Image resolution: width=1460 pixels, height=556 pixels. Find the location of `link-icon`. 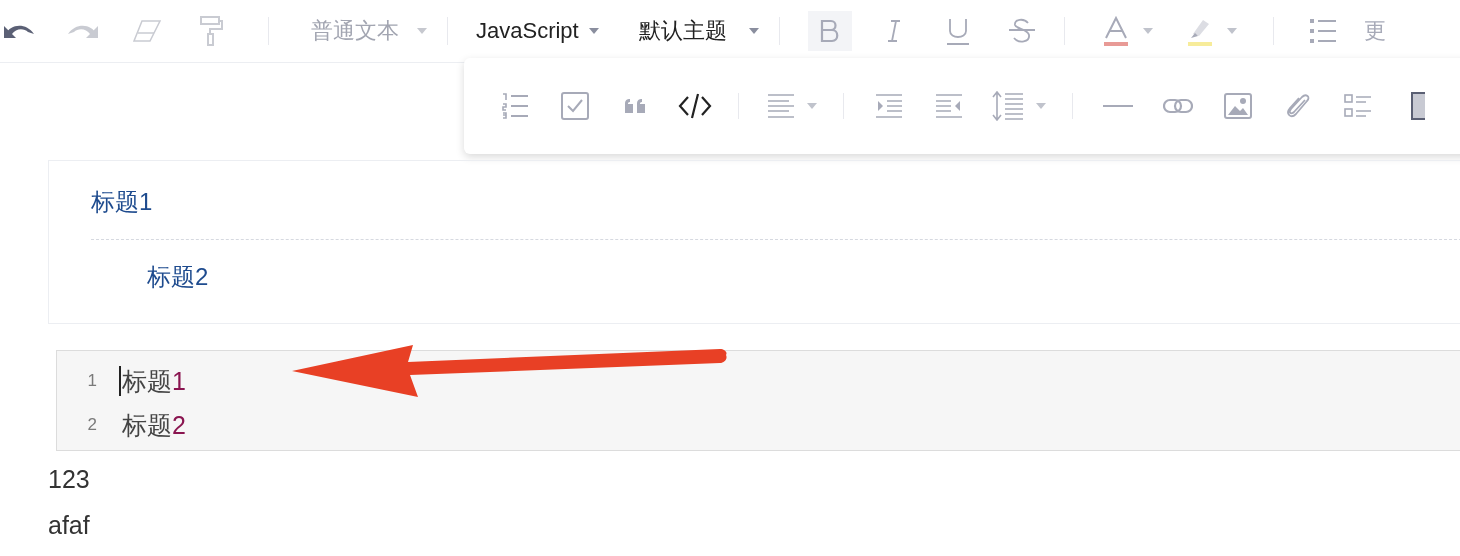

link-icon is located at coordinates (1178, 106).